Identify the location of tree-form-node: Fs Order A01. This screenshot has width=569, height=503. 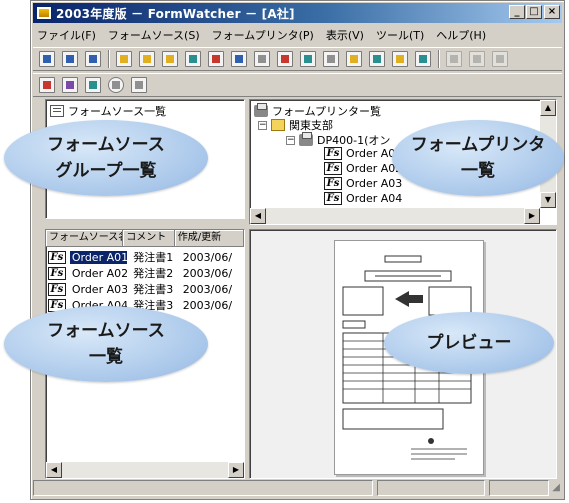
(363, 153).